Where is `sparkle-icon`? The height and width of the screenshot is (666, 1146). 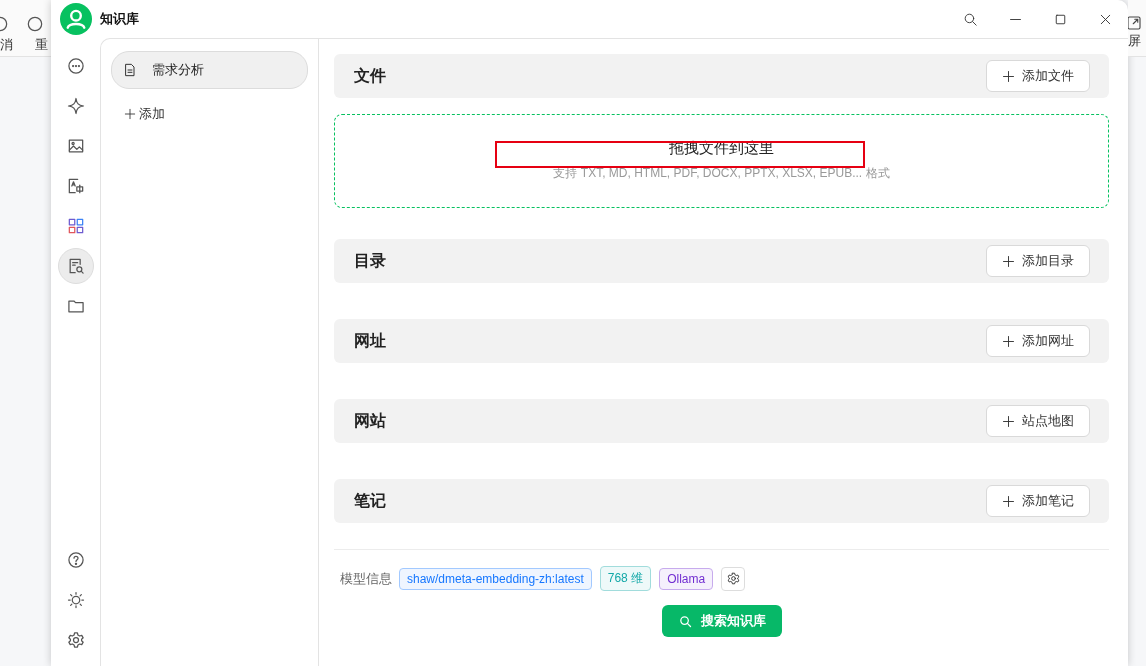
sparkle-icon is located at coordinates (75, 106).